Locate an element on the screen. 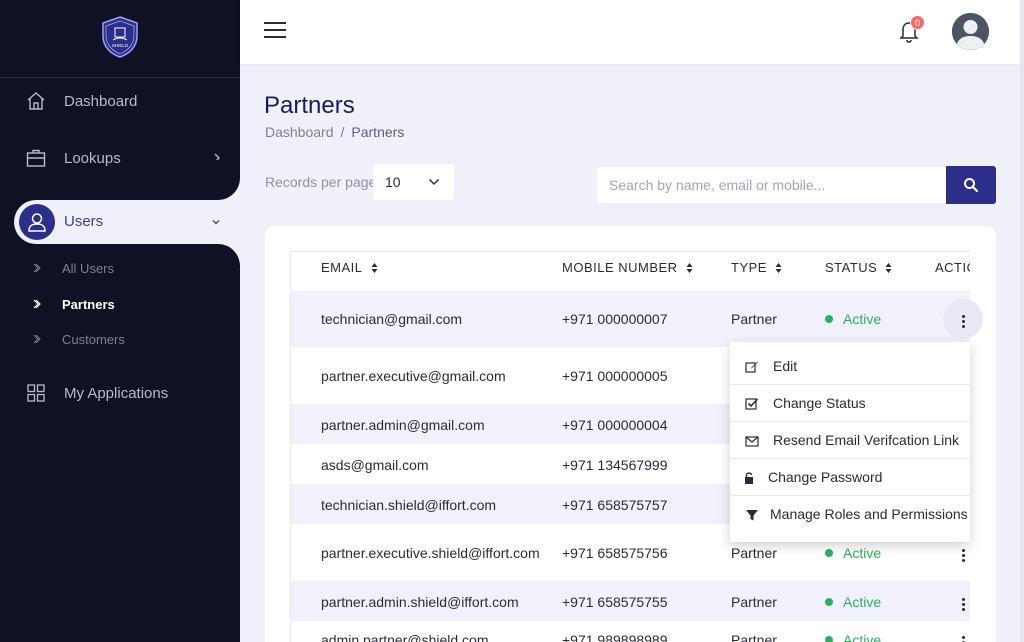  sidebar-subitem-partners: Partners is located at coordinates (120, 305).